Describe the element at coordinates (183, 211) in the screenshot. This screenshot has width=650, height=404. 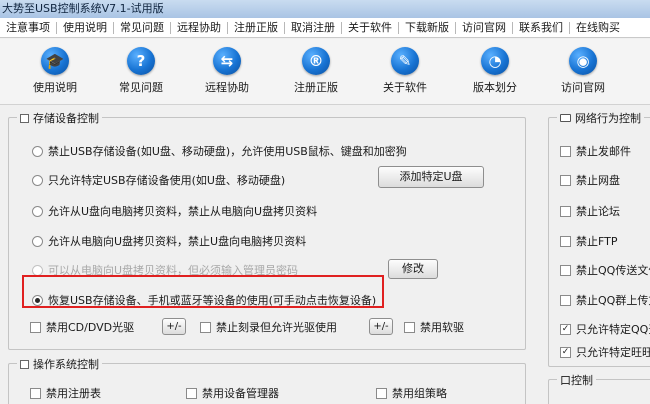
I see `storage-option-label: 允许从U盘向电脑拷贝资料，禁止从电脑向U盘拷贝资料` at that location.